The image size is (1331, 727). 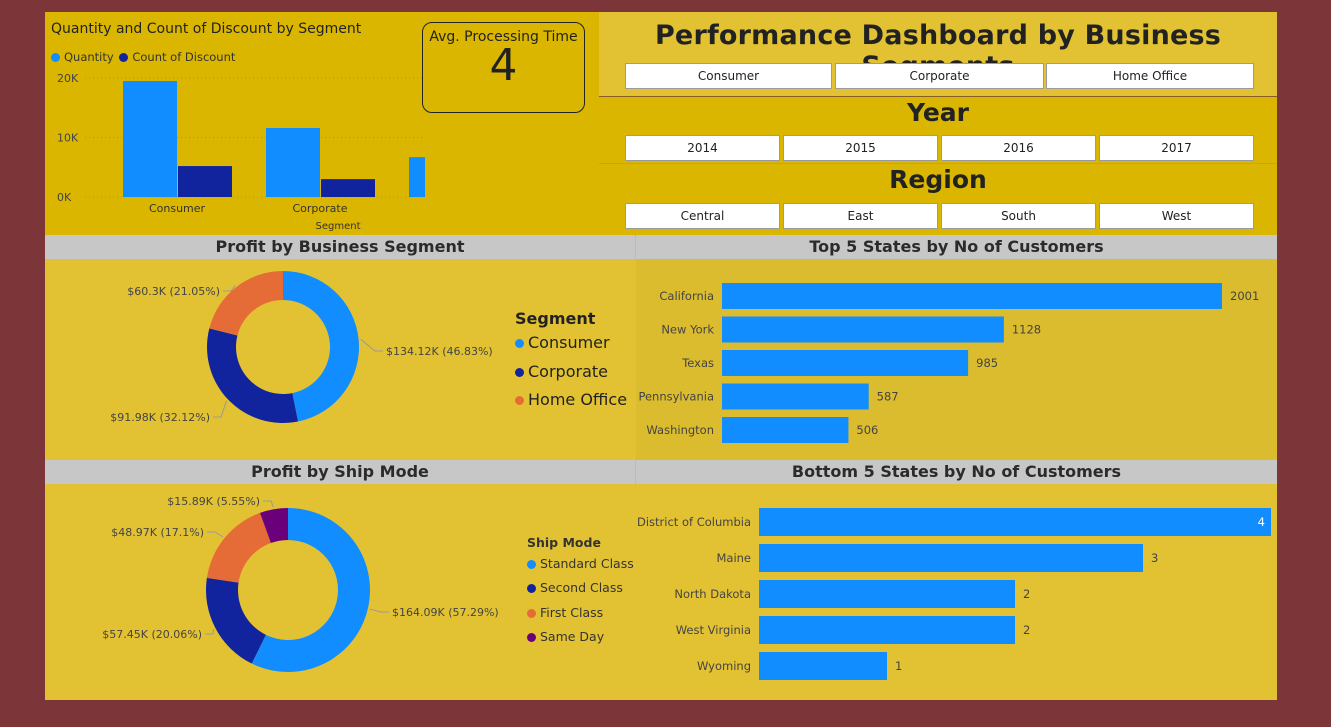 I want to click on consumer-legend-label: Consumer, so click(x=569, y=342).